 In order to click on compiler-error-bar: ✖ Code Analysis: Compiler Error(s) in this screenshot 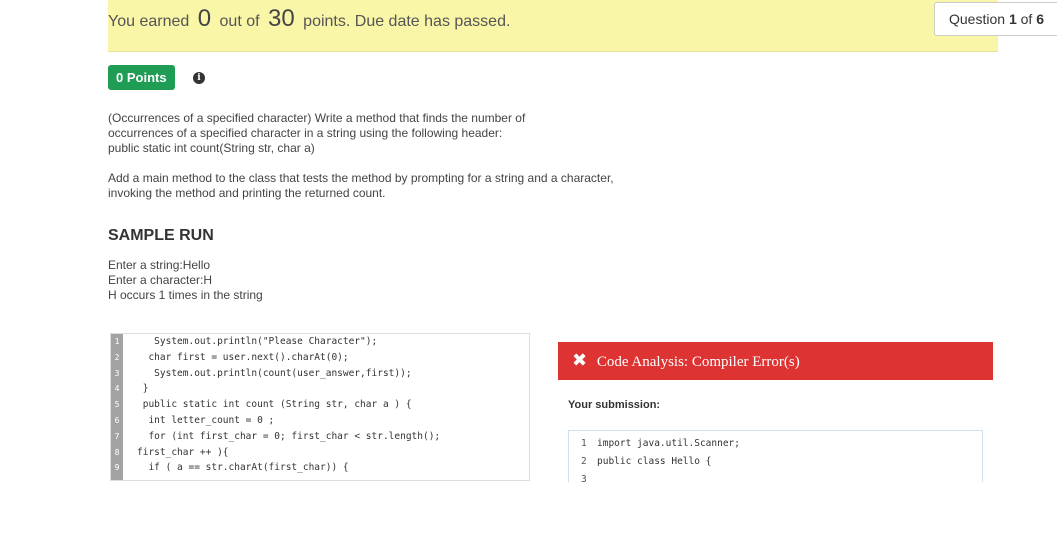, I will do `click(775, 361)`.